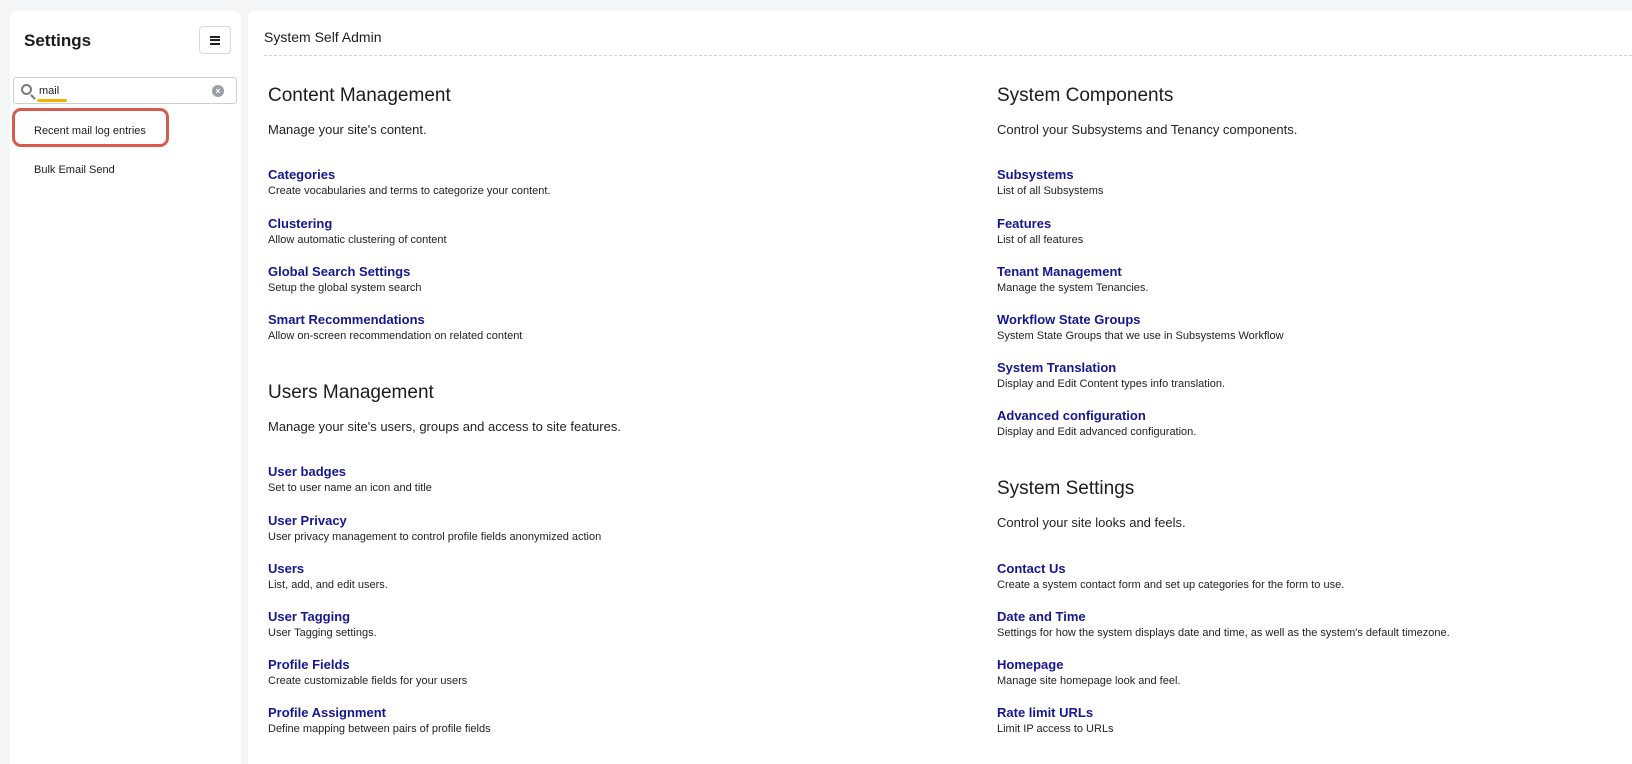 The width and height of the screenshot is (1632, 764). Describe the element at coordinates (347, 129) in the screenshot. I see `section-desc-content-management: Manage your site's content.` at that location.